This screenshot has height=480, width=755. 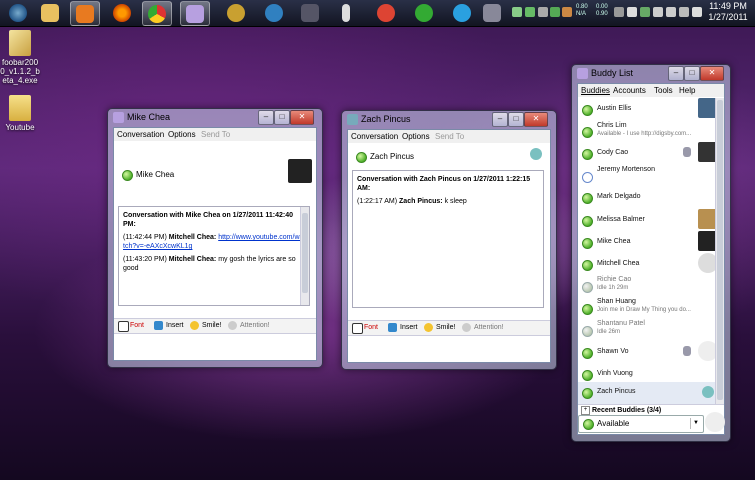 I want to click on buddy-item: Richie Cao Idle 1h 29m, so click(x=651, y=285).